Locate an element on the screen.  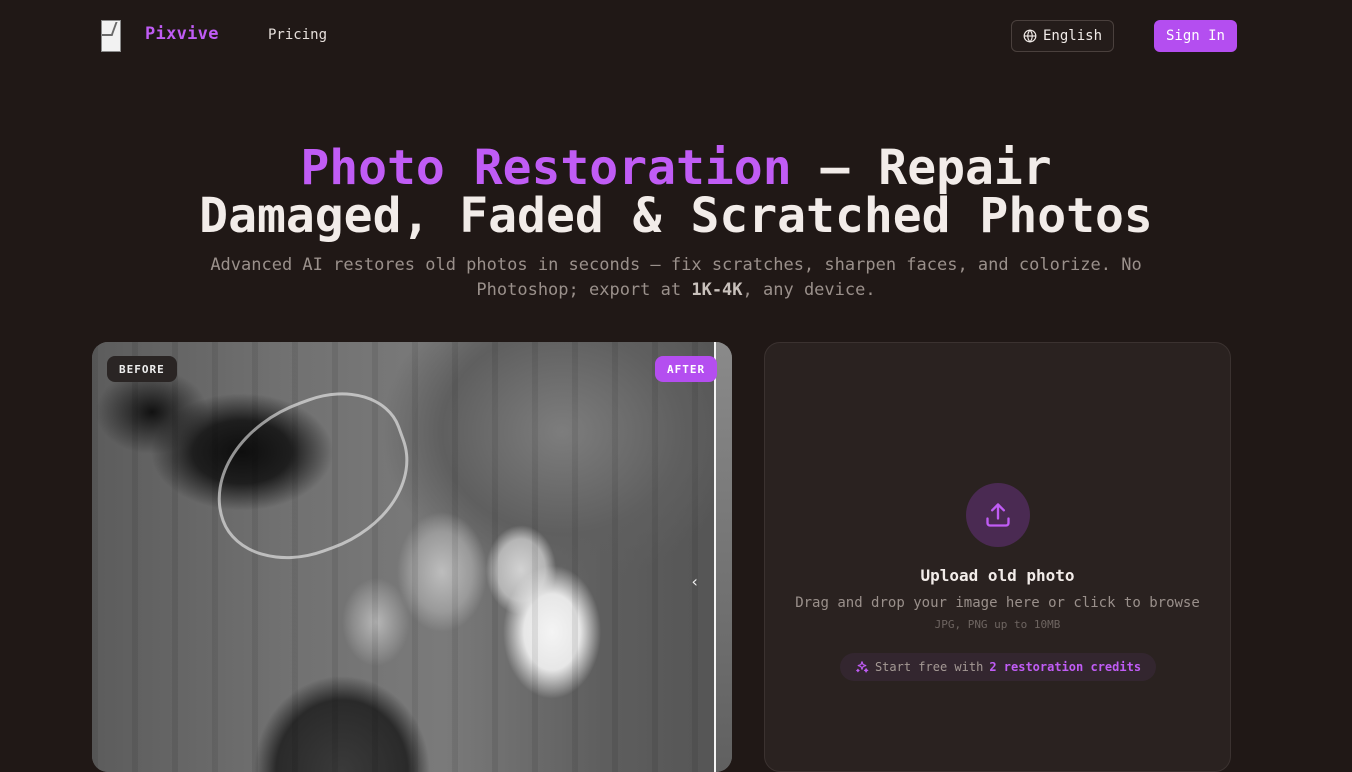
upload-icon-circle is located at coordinates (998, 515).